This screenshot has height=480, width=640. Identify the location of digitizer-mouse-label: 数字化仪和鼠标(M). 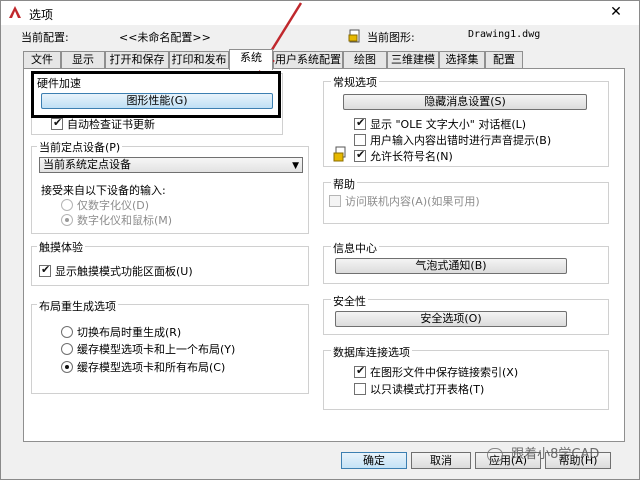
(125, 220).